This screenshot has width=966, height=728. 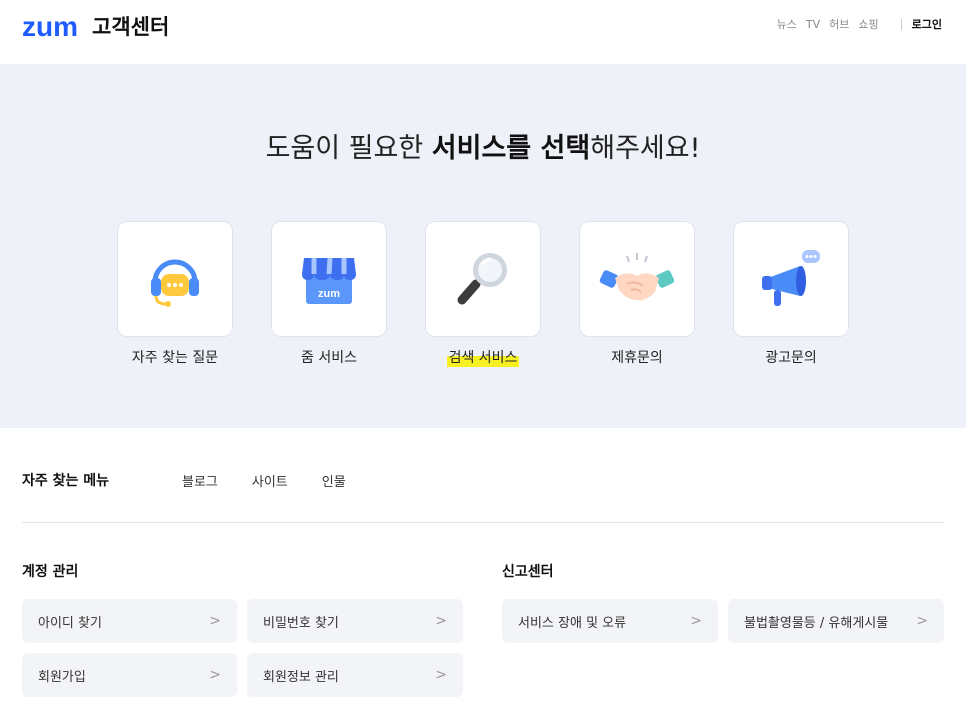 What do you see at coordinates (901, 24) in the screenshot?
I see `nav-divider` at bounding box center [901, 24].